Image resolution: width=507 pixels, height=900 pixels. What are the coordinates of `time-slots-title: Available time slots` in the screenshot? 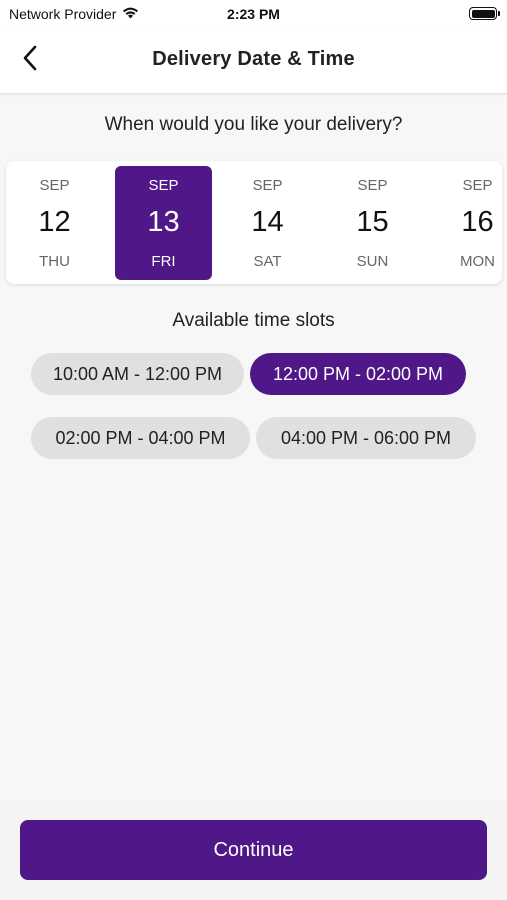 It's located at (253, 320).